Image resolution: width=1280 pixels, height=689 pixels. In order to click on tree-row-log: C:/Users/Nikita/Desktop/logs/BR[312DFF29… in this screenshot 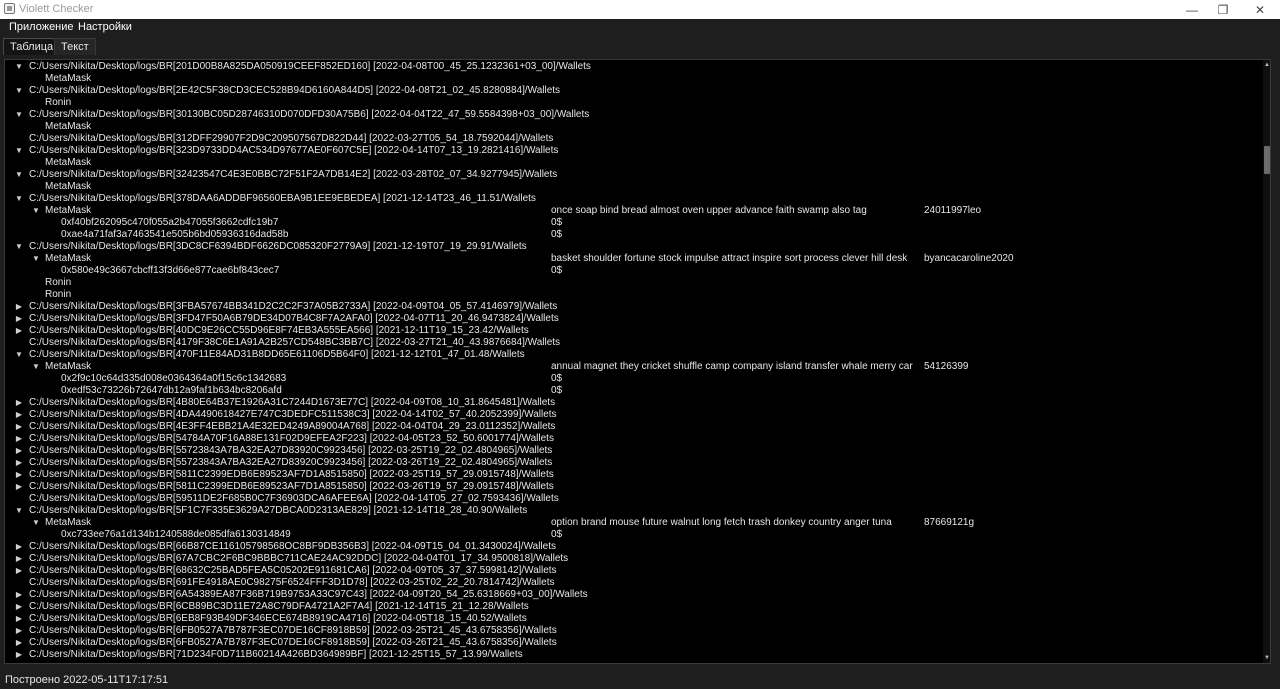, I will do `click(632, 139)`.